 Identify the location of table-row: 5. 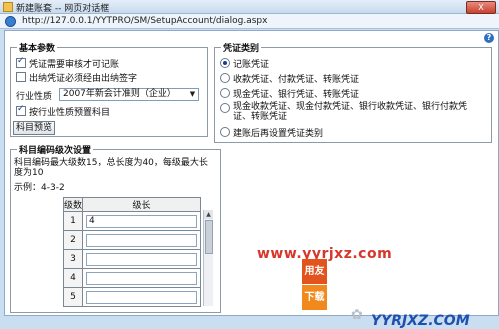
(132, 297).